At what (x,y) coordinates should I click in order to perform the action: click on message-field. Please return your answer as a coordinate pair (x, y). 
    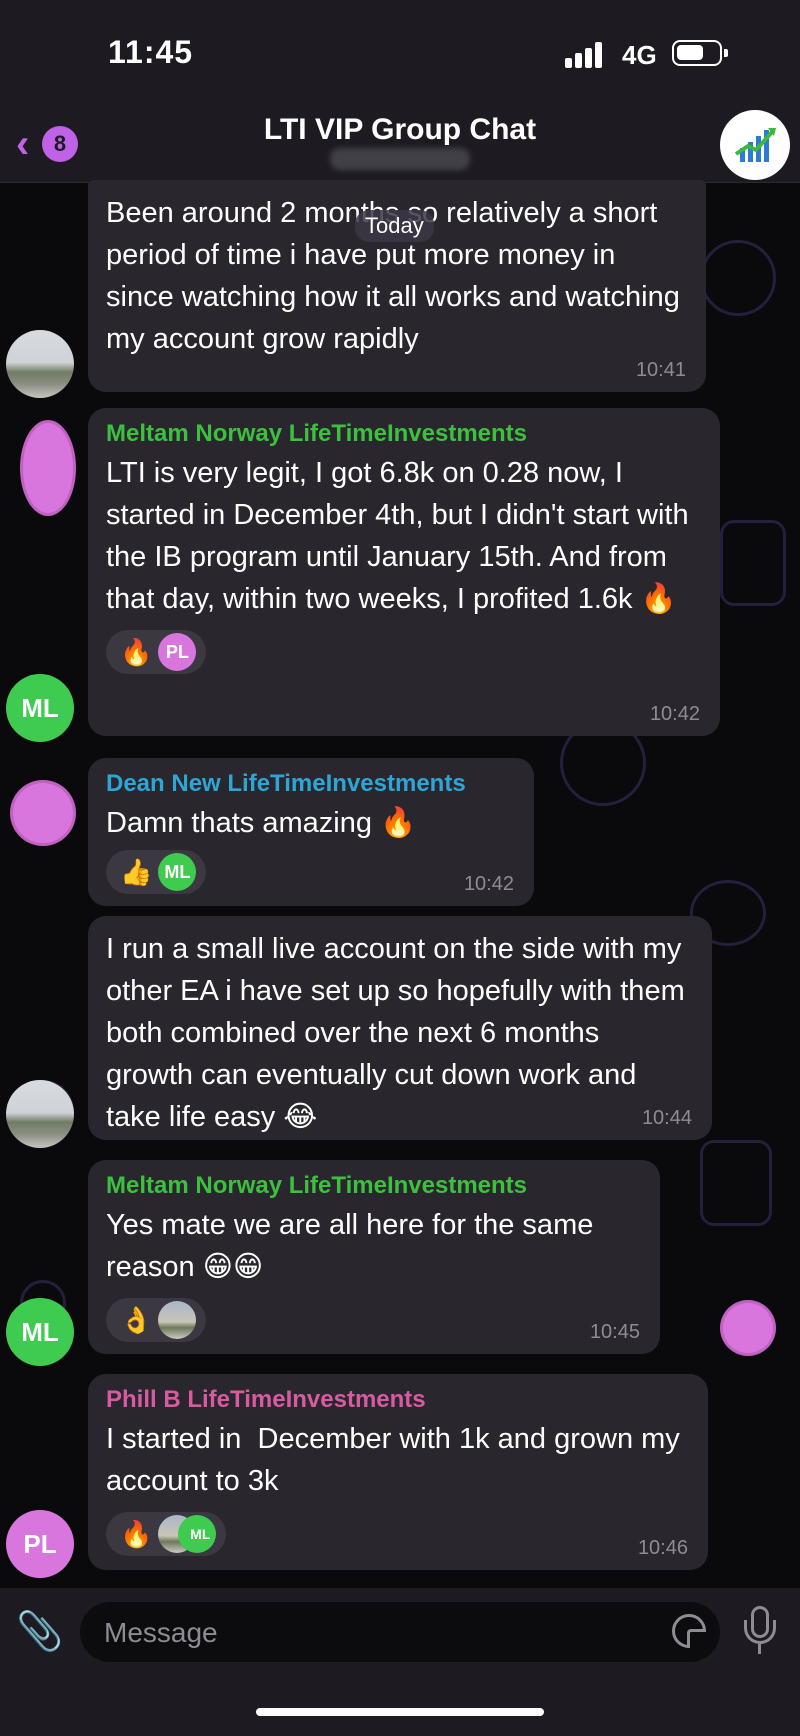
    Looking at the image, I should click on (400, 1632).